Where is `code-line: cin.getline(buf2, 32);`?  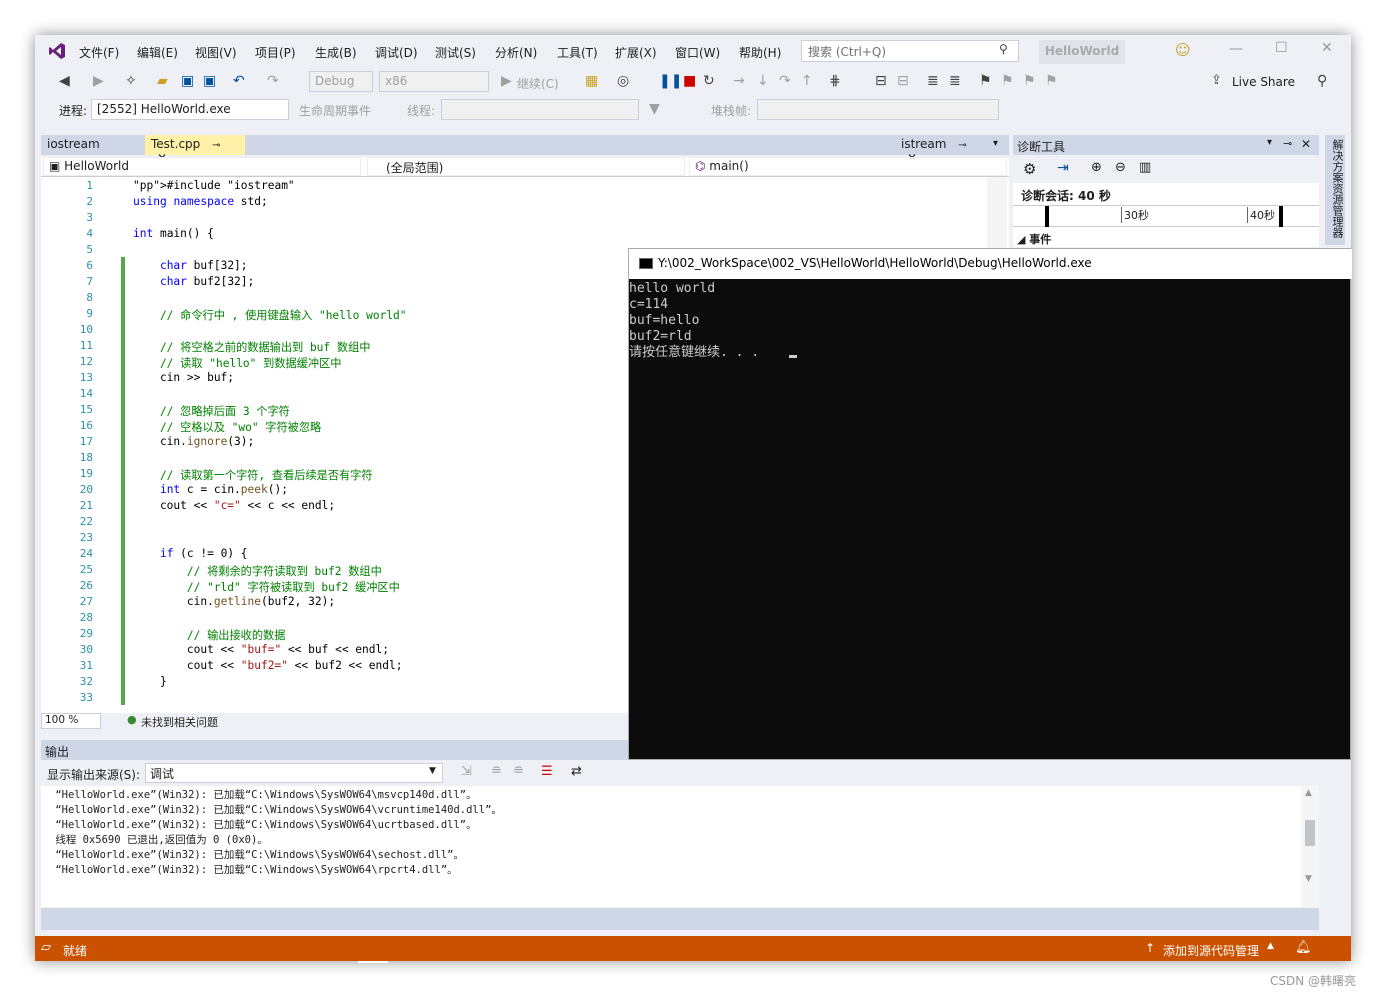 code-line: cin.getline(buf2, 32); is located at coordinates (234, 601).